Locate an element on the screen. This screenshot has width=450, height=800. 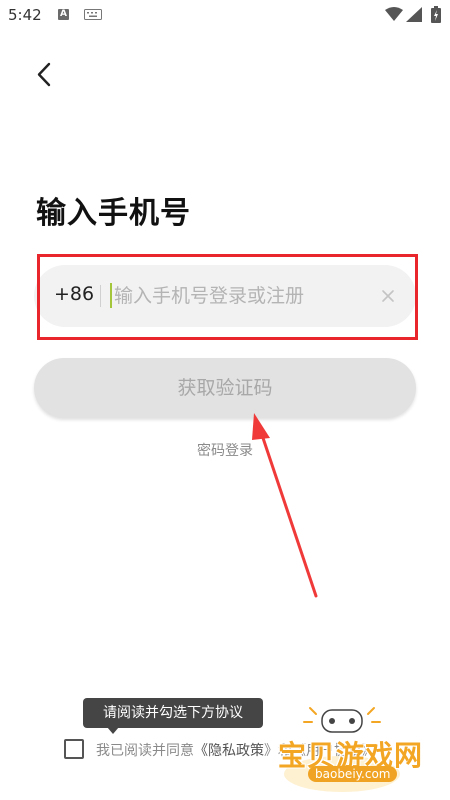
watermark-url: baobeiy.com is located at coordinates (353, 774).